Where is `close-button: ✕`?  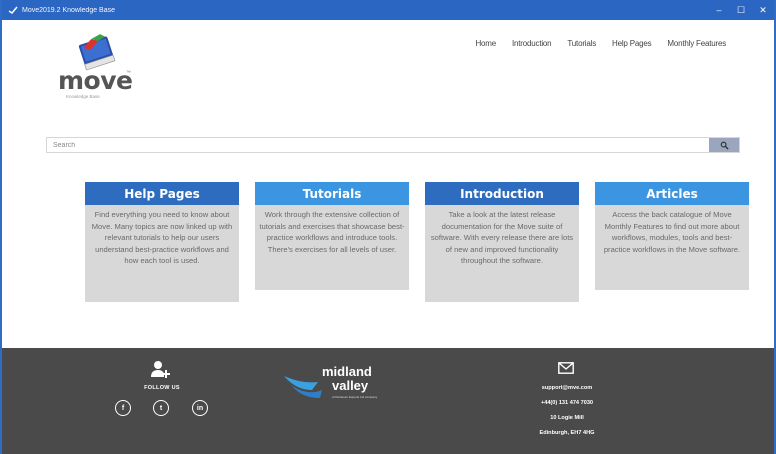 close-button: ✕ is located at coordinates (763, 10).